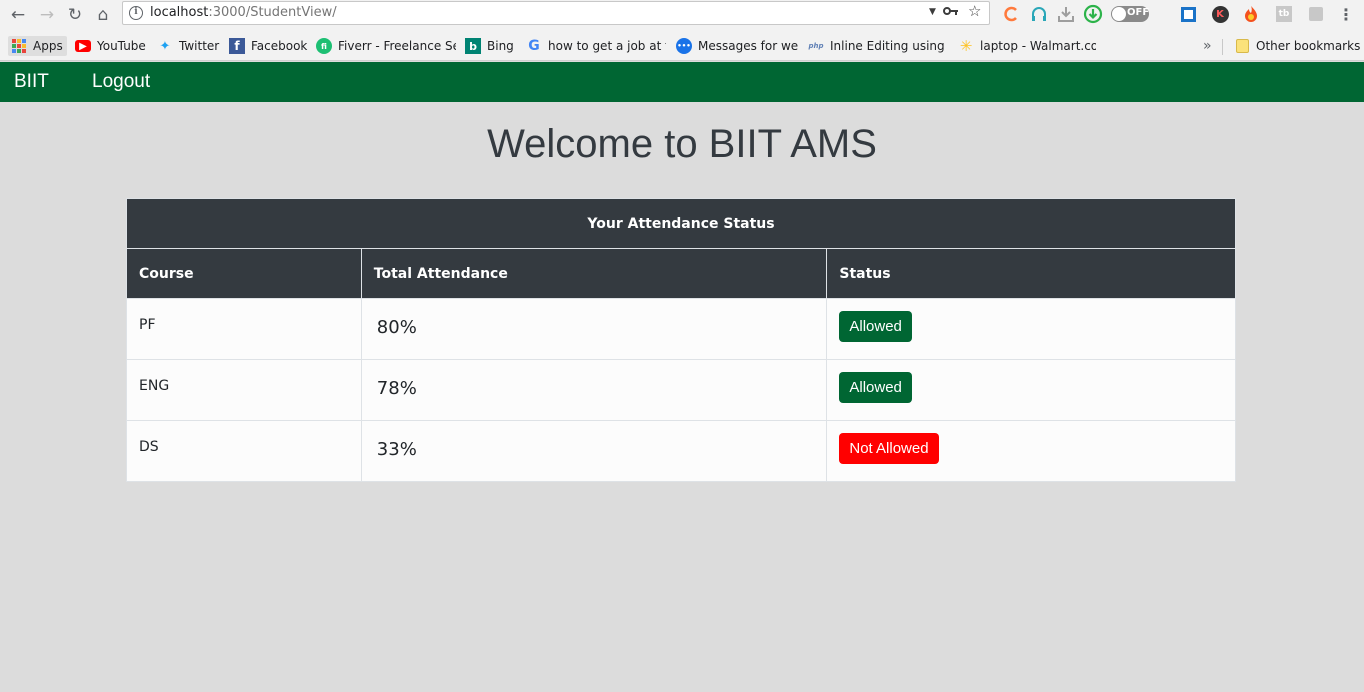  What do you see at coordinates (244, 273) in the screenshot?
I see `header-course: Course` at bounding box center [244, 273].